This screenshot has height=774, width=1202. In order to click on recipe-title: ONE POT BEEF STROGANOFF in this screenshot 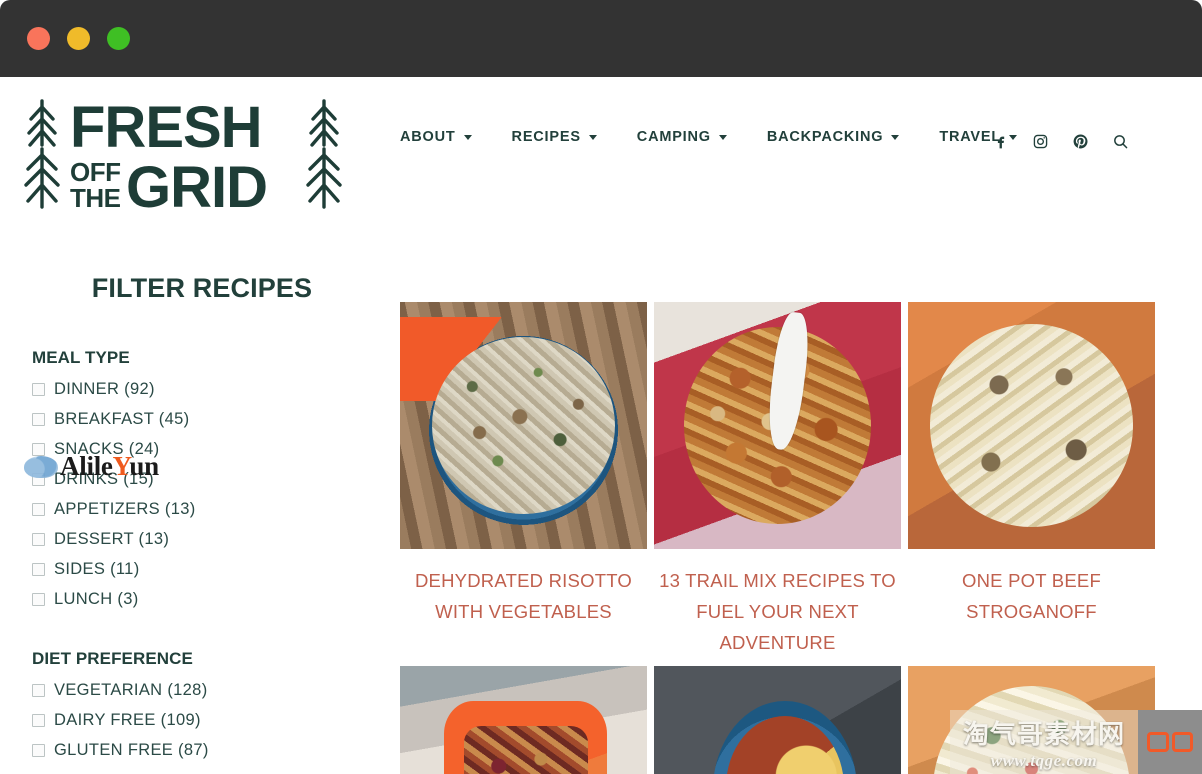, I will do `click(1031, 596)`.